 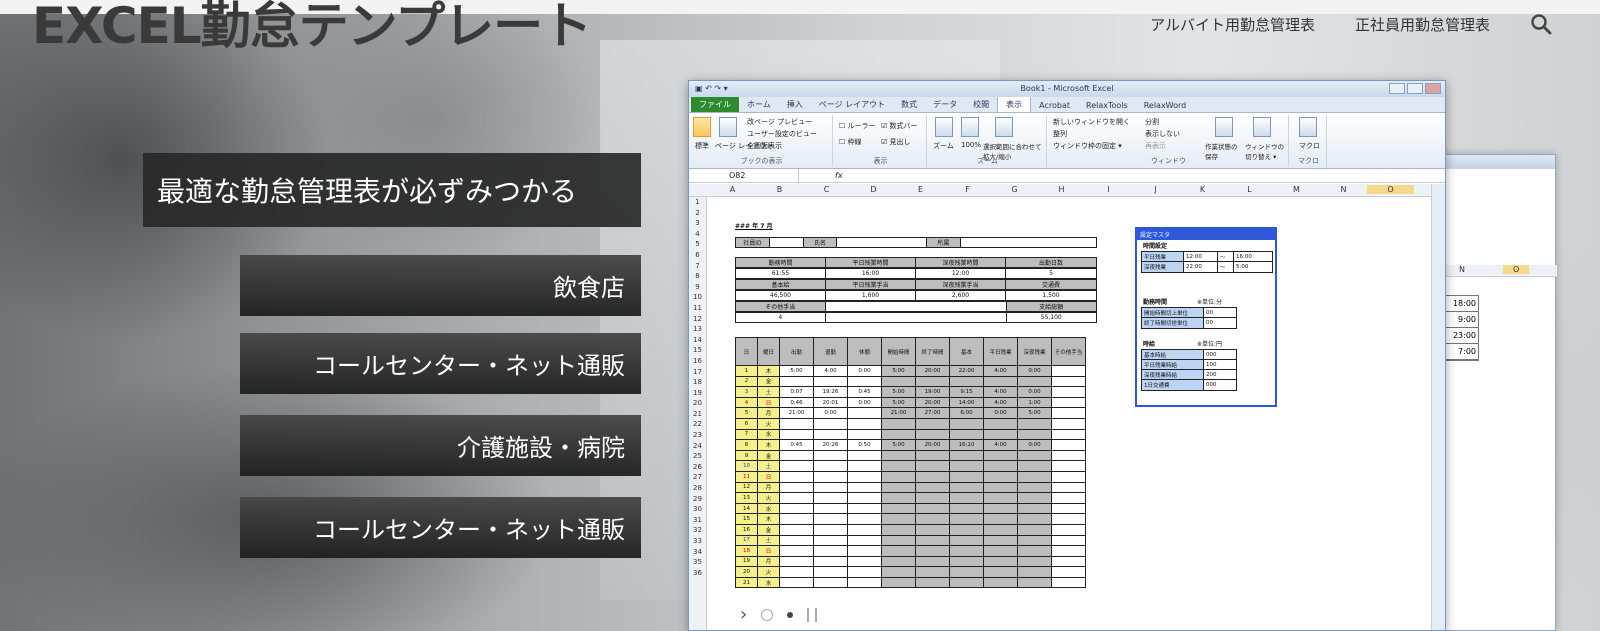 I want to click on column-header: L, so click(x=1249, y=189).